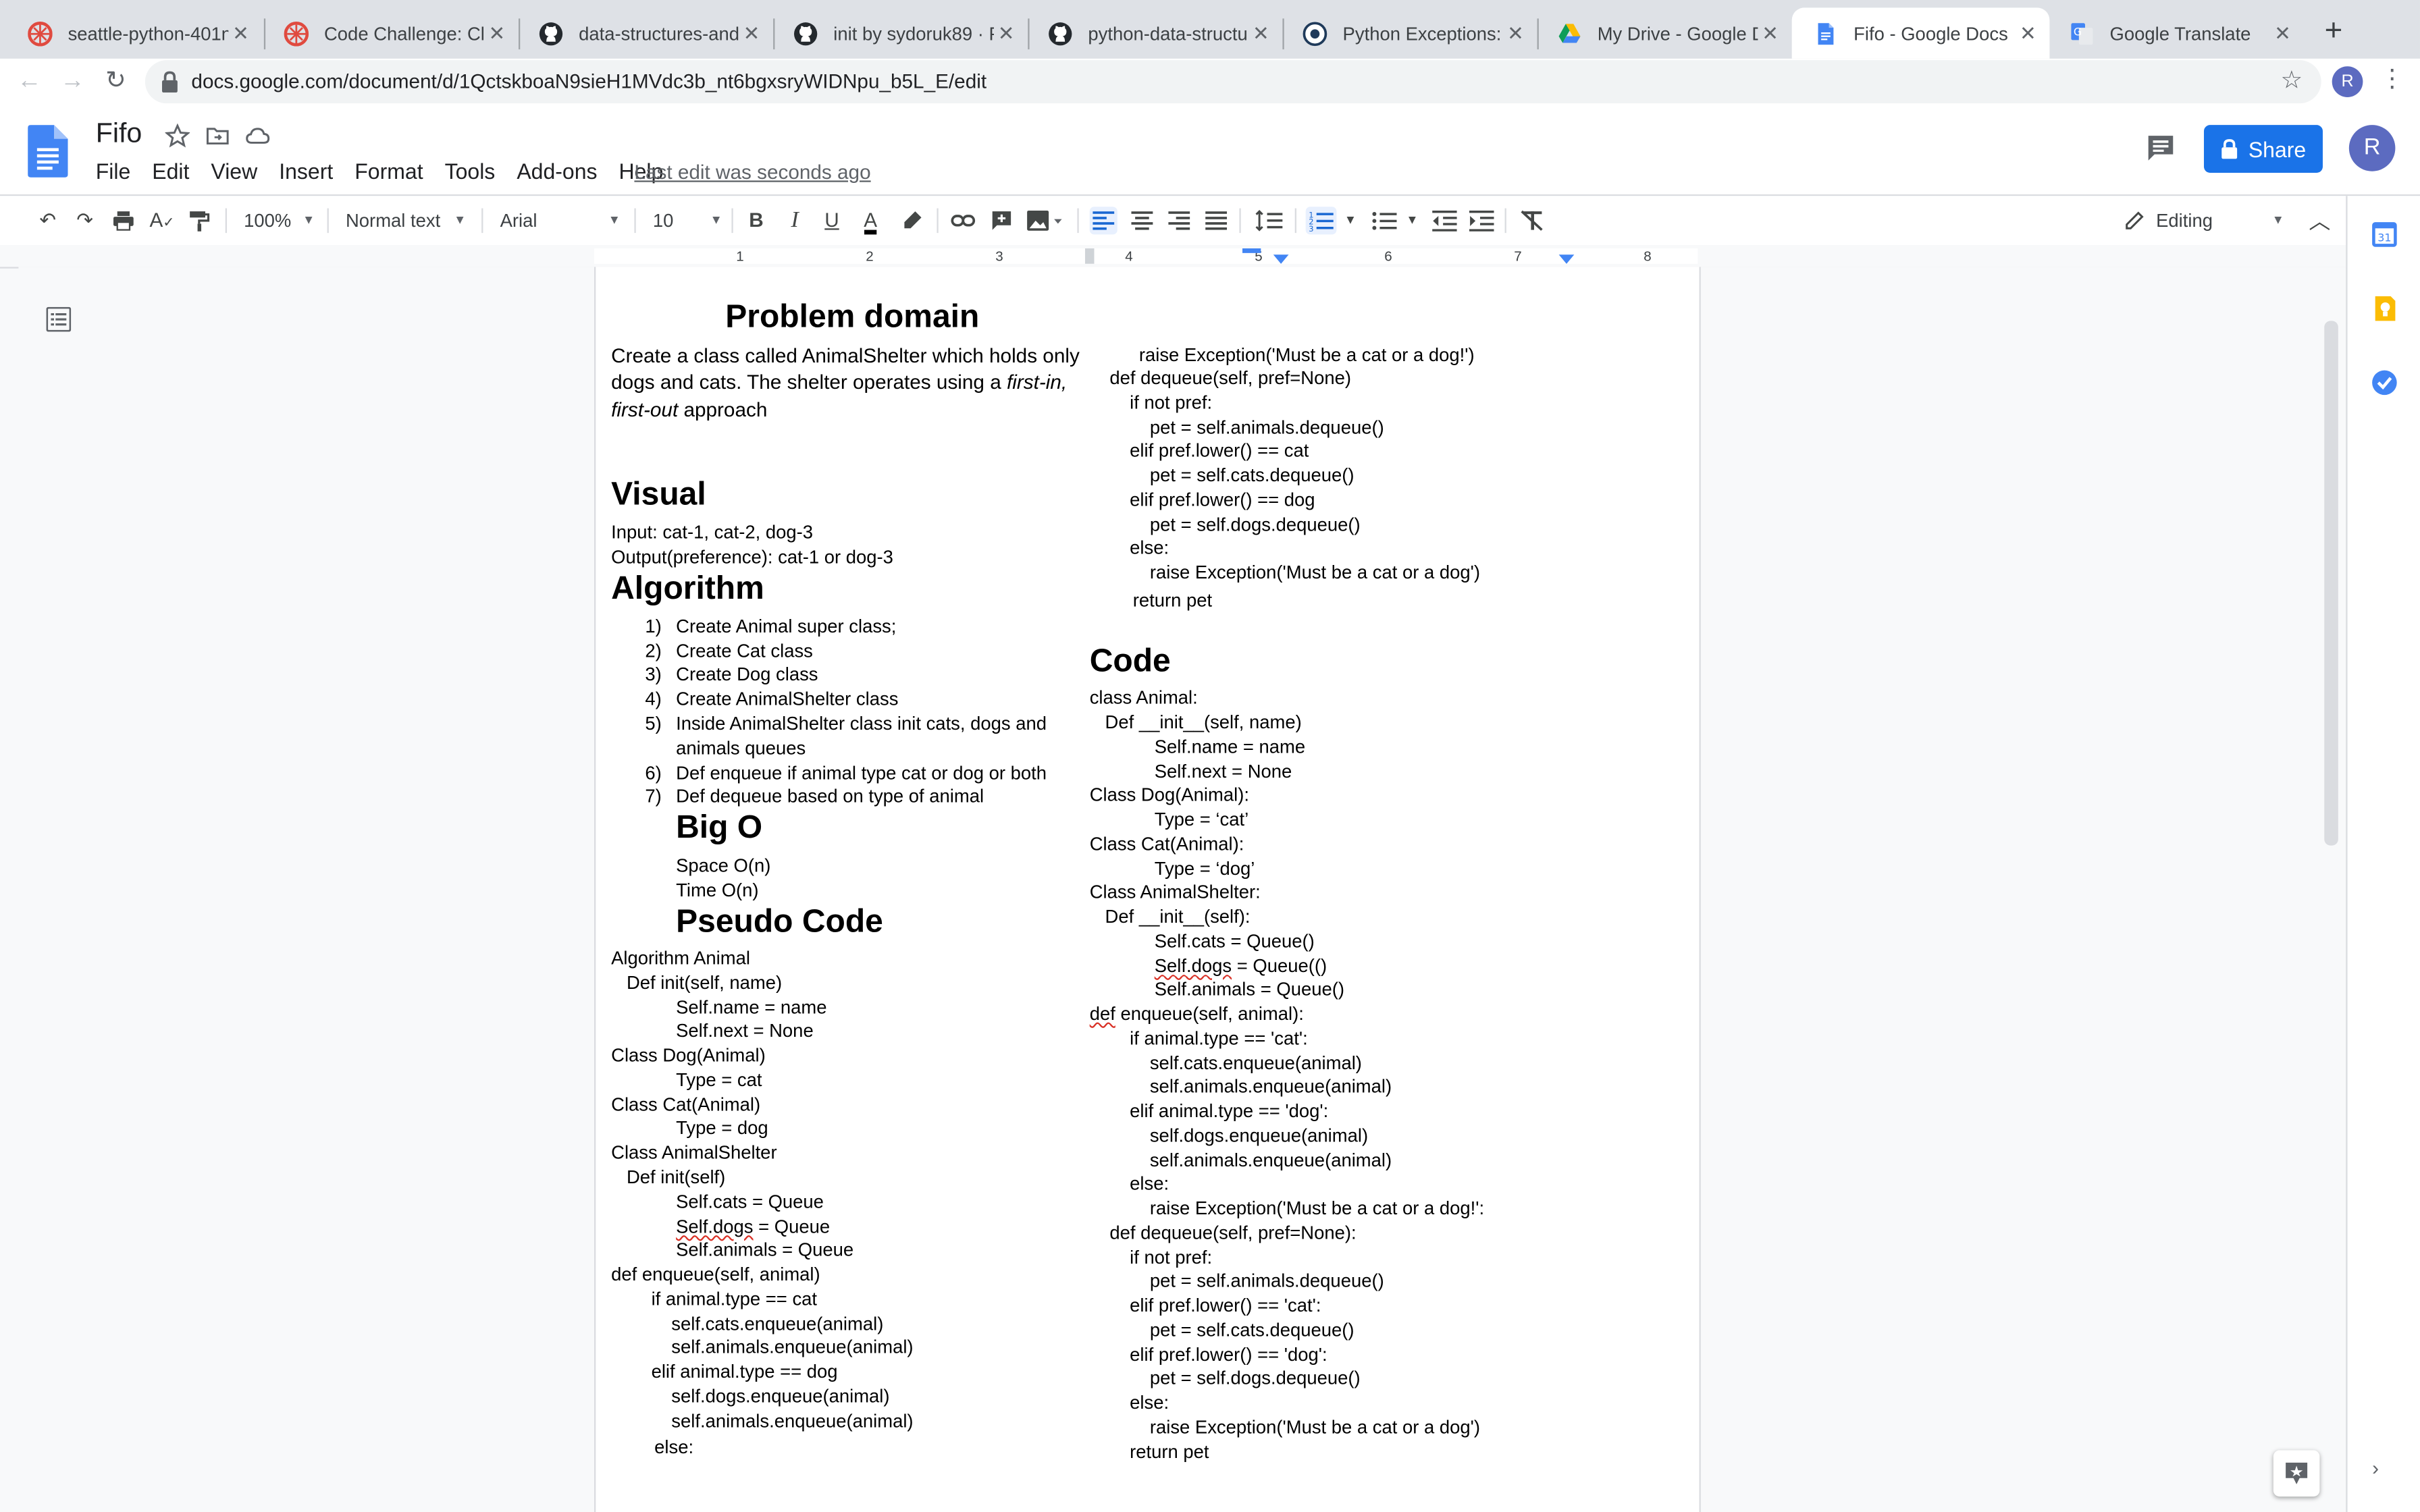  What do you see at coordinates (2384, 309) in the screenshot?
I see `keep-icon` at bounding box center [2384, 309].